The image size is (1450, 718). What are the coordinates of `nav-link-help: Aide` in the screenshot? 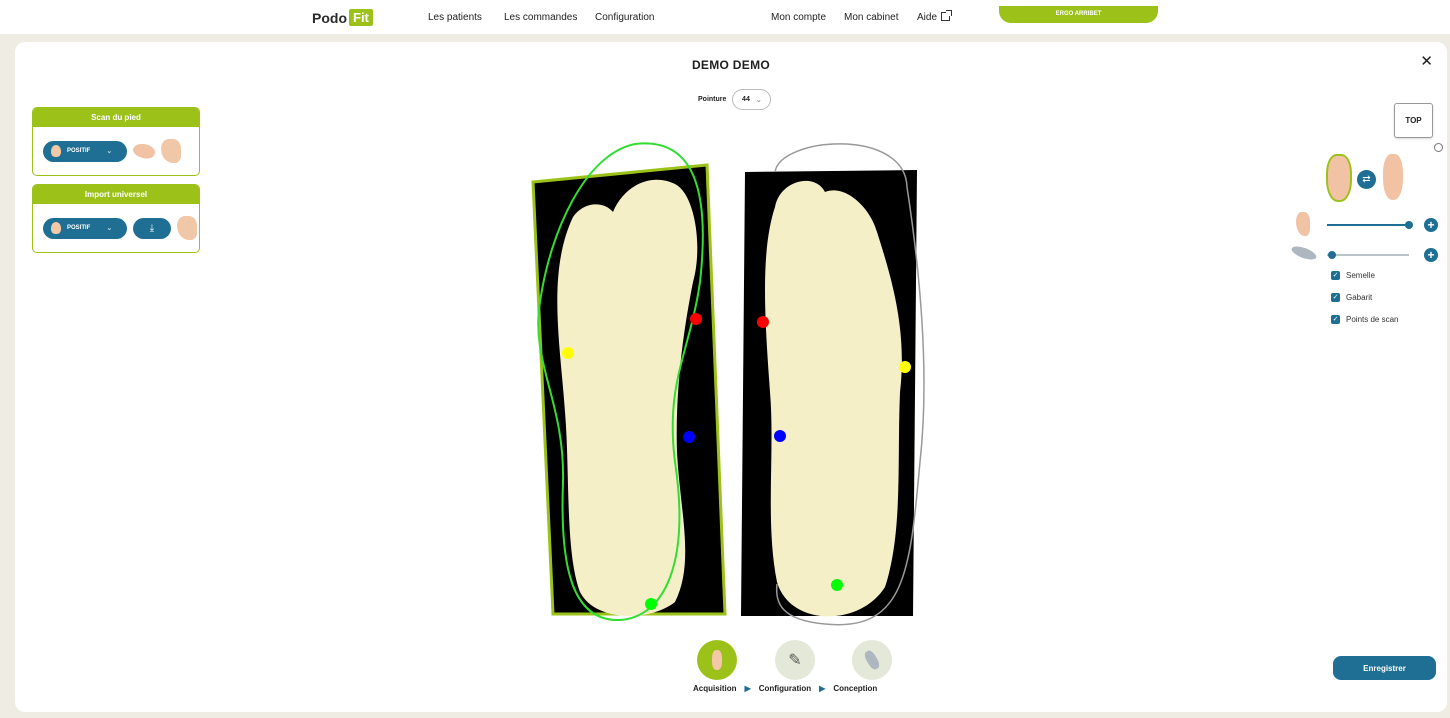 It's located at (935, 16).